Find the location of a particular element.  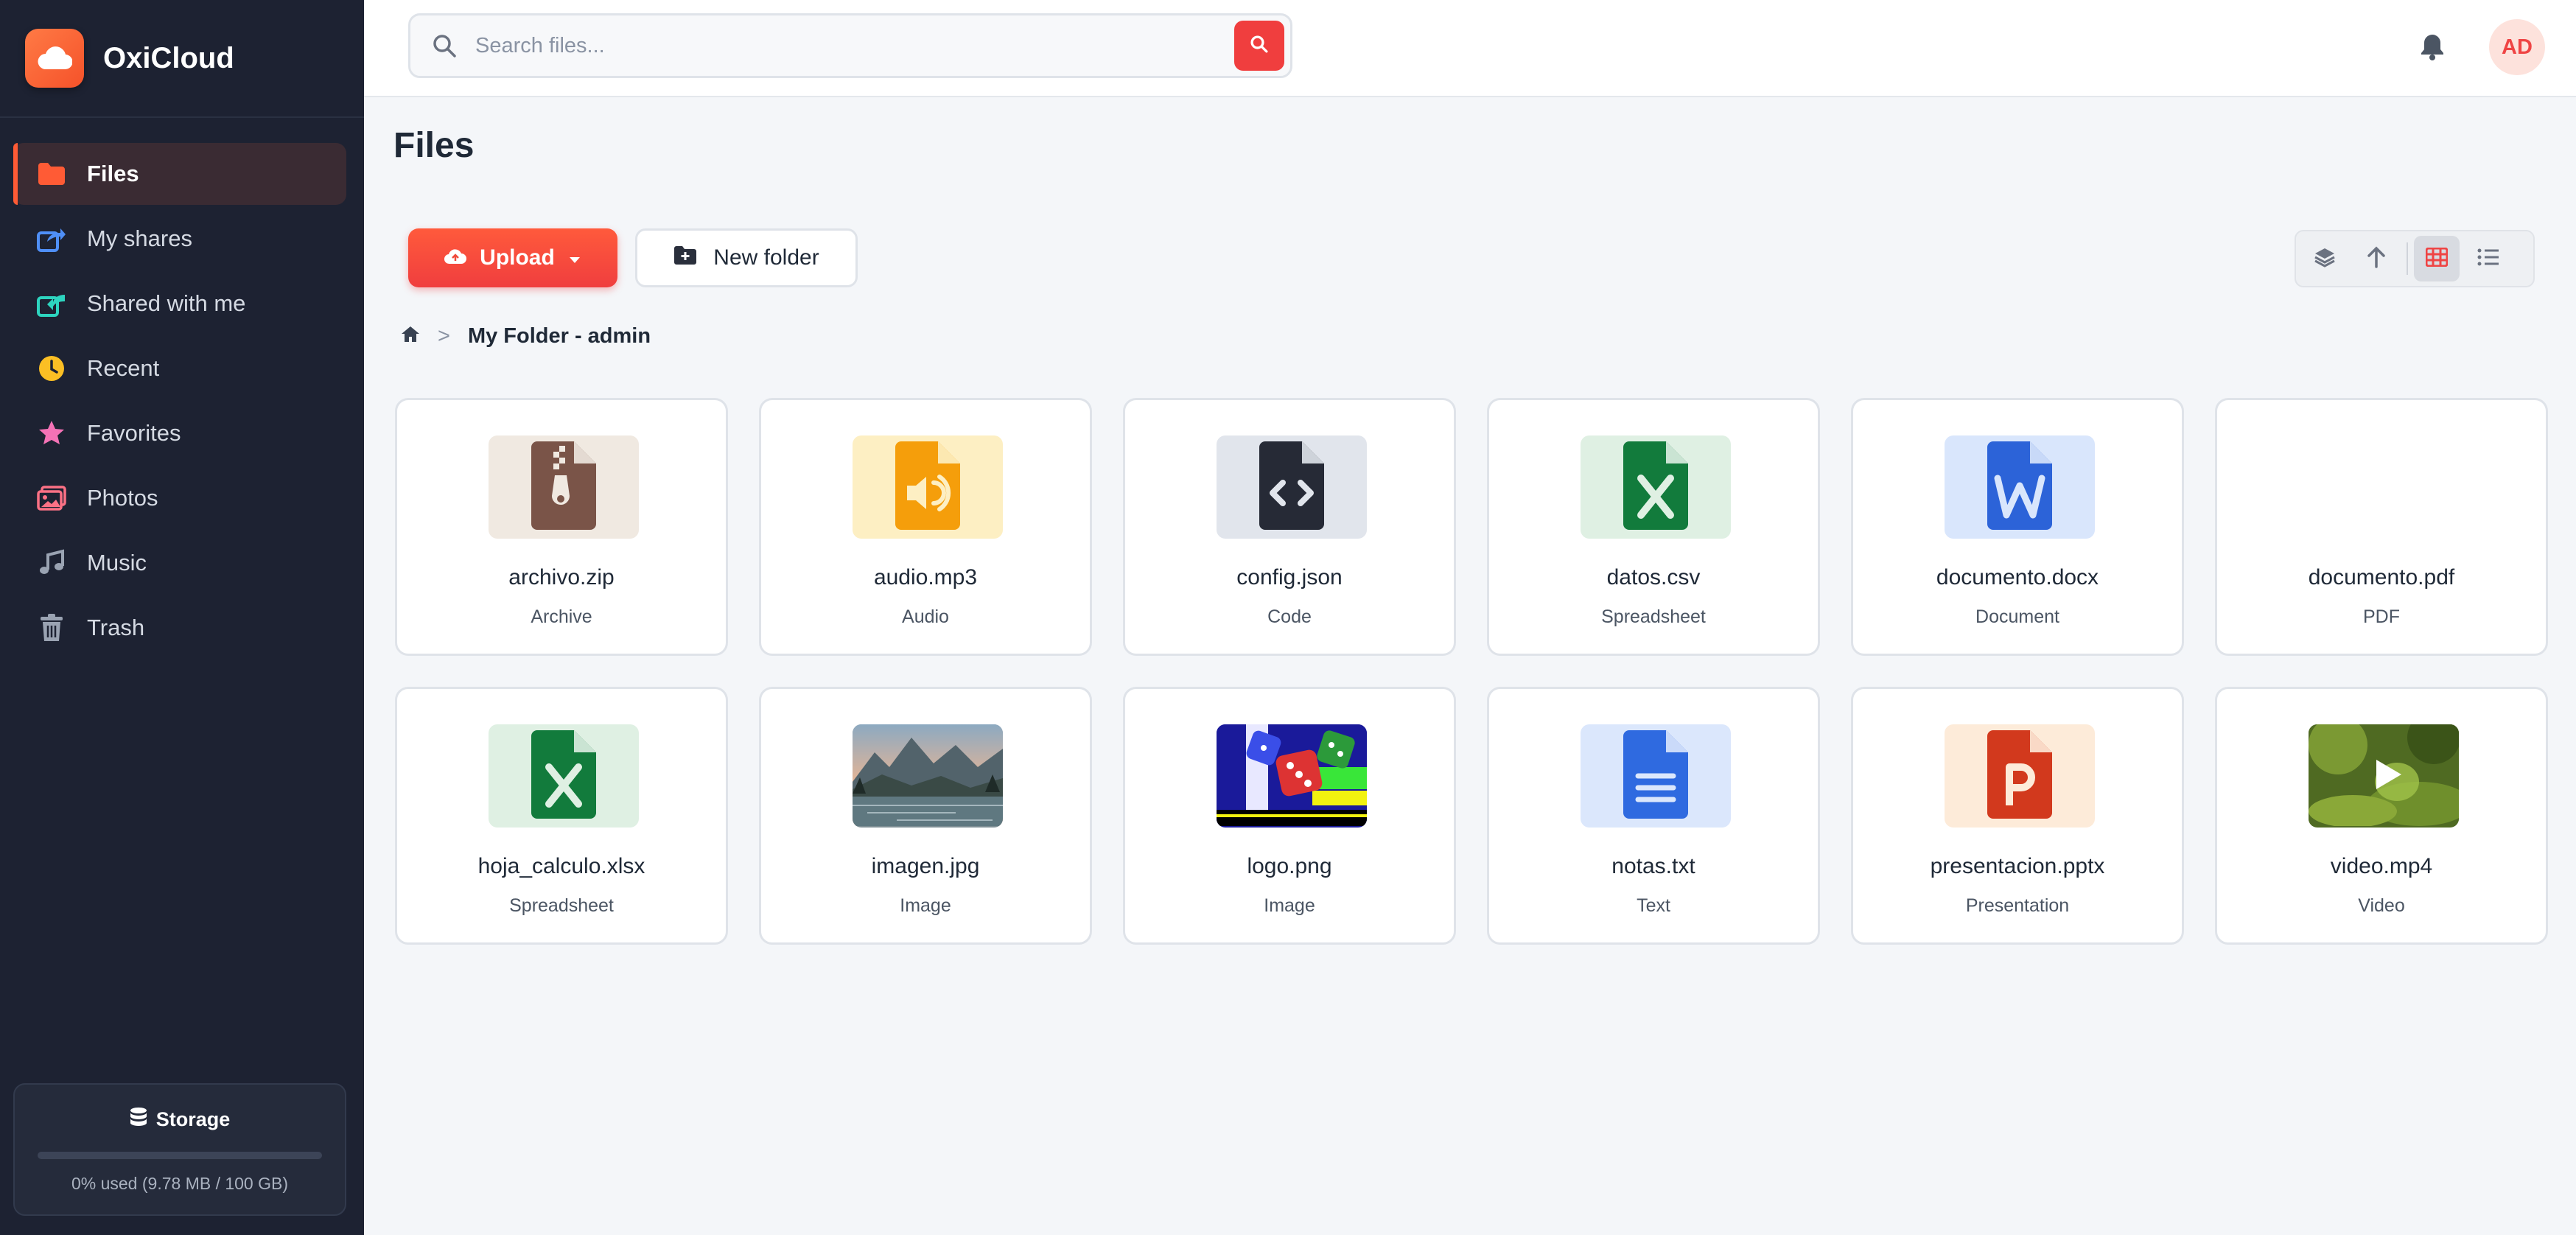

folder-plus-icon is located at coordinates (685, 258).